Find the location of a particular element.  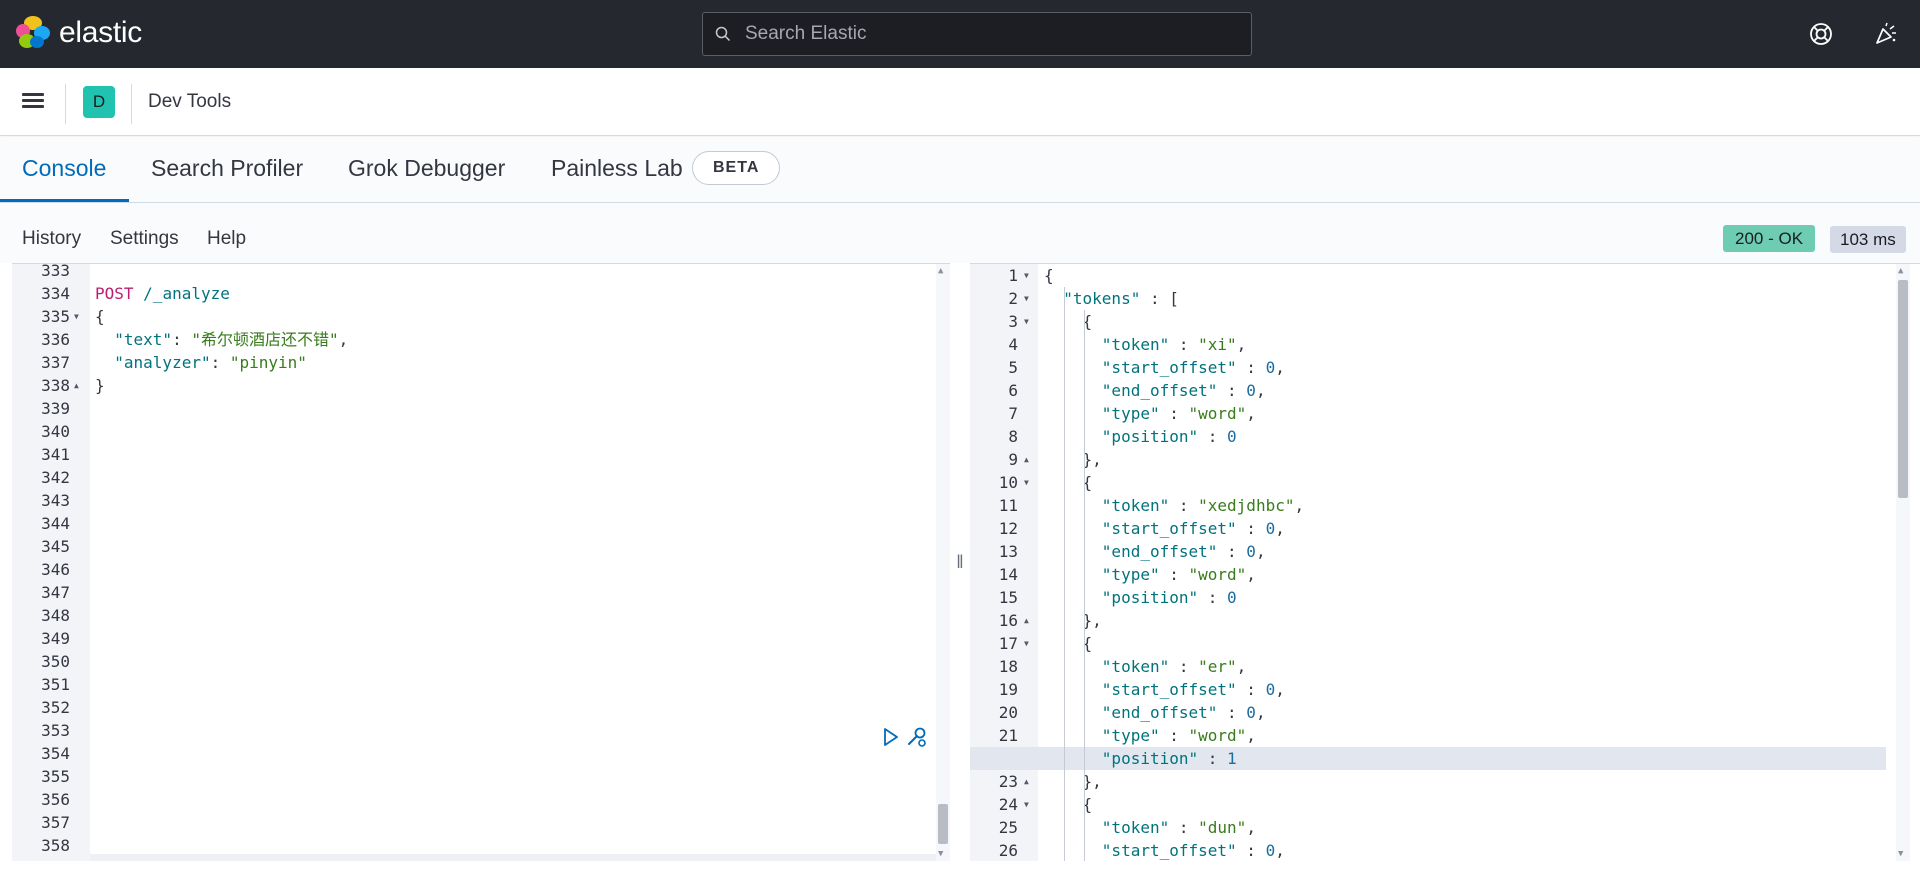

line-number: 357 is located at coordinates (55, 822).